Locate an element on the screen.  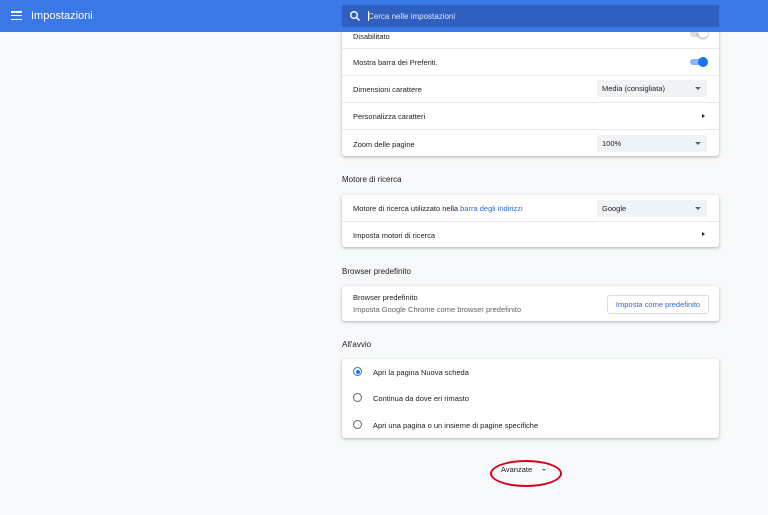
disabled-label: Disabilitato is located at coordinates (371, 36).